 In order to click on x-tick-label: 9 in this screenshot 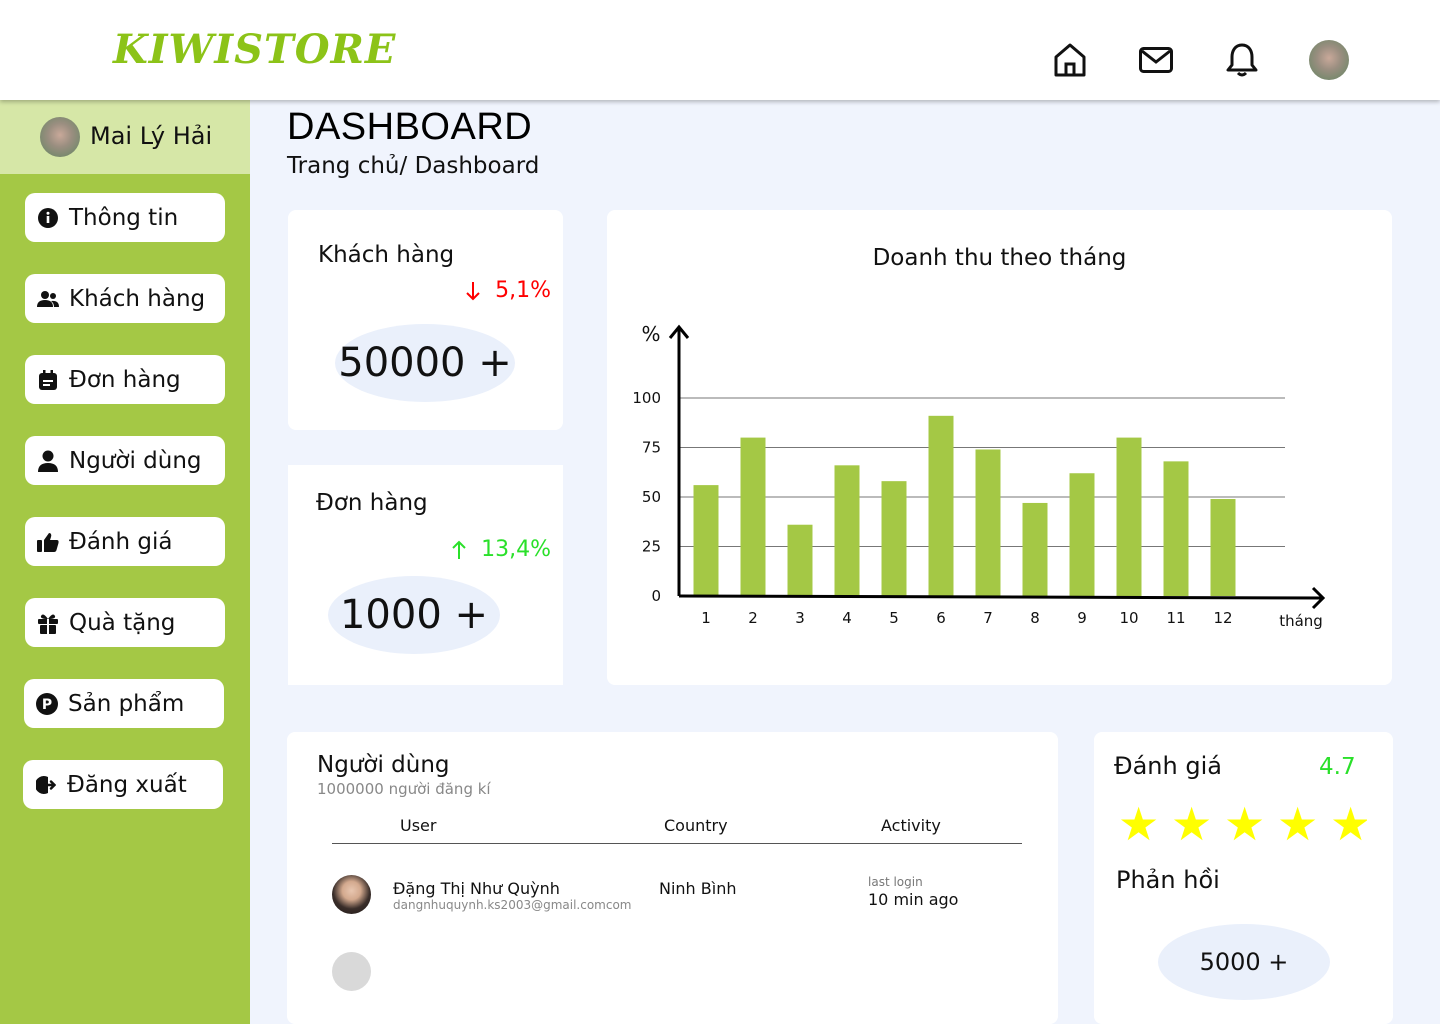, I will do `click(1082, 618)`.